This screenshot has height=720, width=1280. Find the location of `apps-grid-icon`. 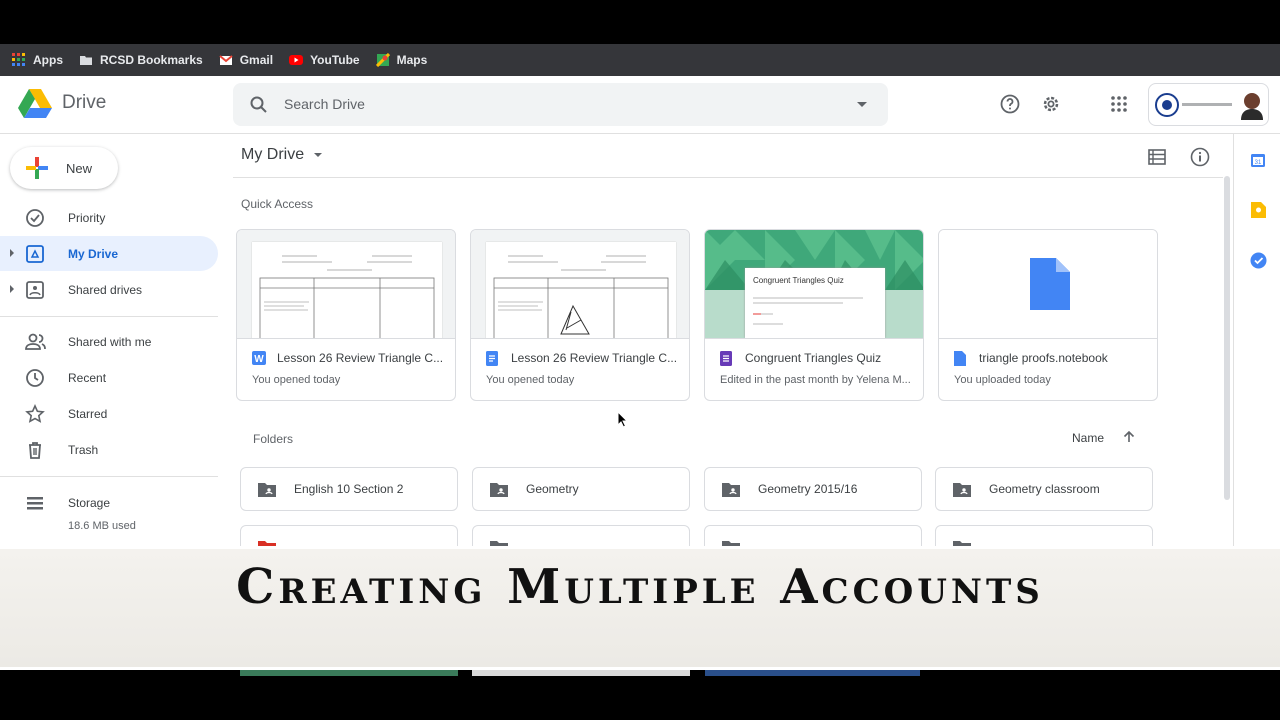

apps-grid-icon is located at coordinates (18, 59).